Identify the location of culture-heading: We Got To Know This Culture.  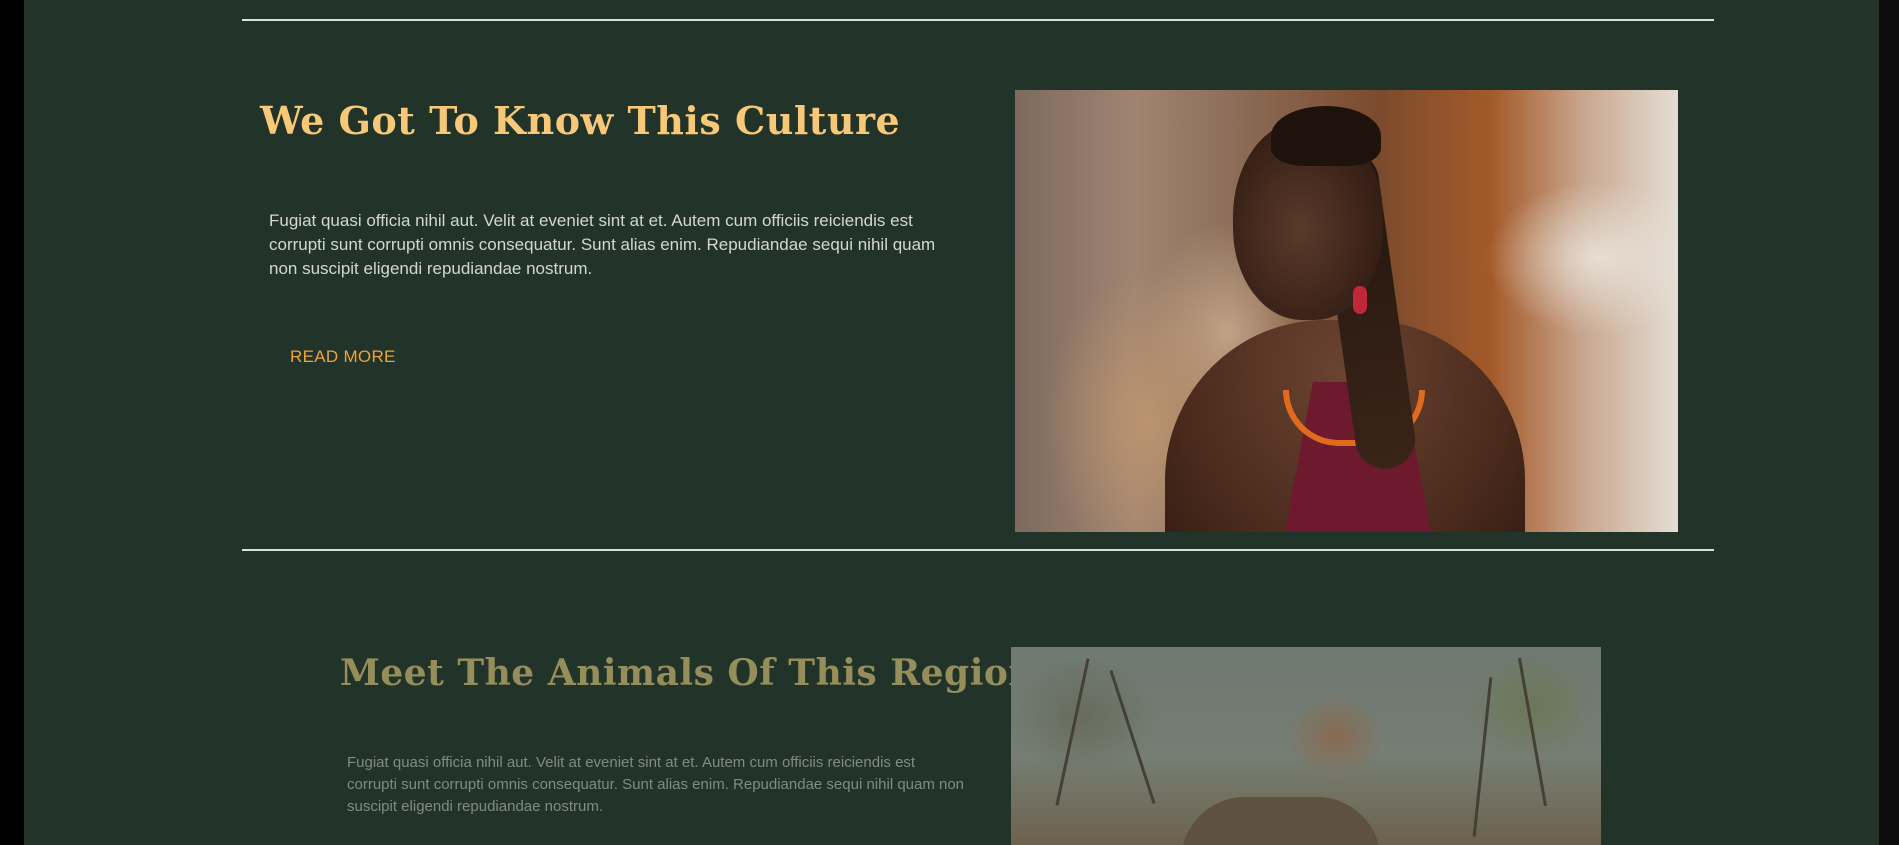
(580, 120).